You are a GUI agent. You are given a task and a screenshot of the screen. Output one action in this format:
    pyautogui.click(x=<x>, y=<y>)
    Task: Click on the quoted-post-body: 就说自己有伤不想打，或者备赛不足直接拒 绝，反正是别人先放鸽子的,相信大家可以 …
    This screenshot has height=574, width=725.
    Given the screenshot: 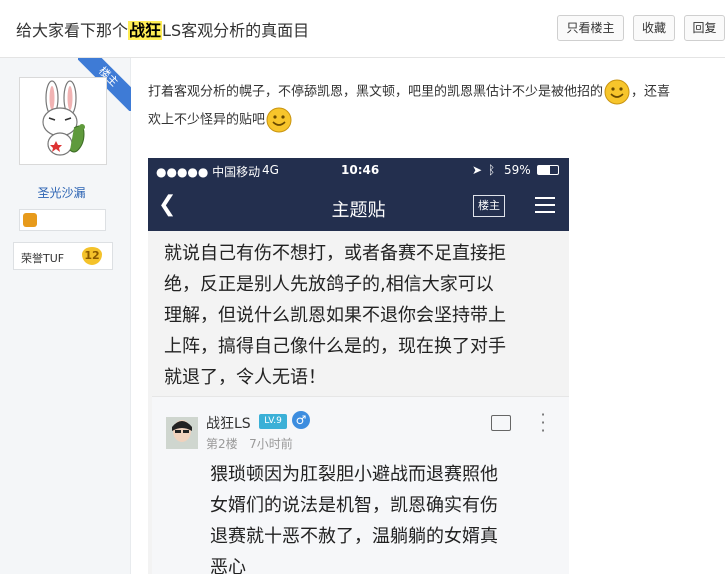 What is the action you would take?
    pyautogui.click(x=335, y=315)
    